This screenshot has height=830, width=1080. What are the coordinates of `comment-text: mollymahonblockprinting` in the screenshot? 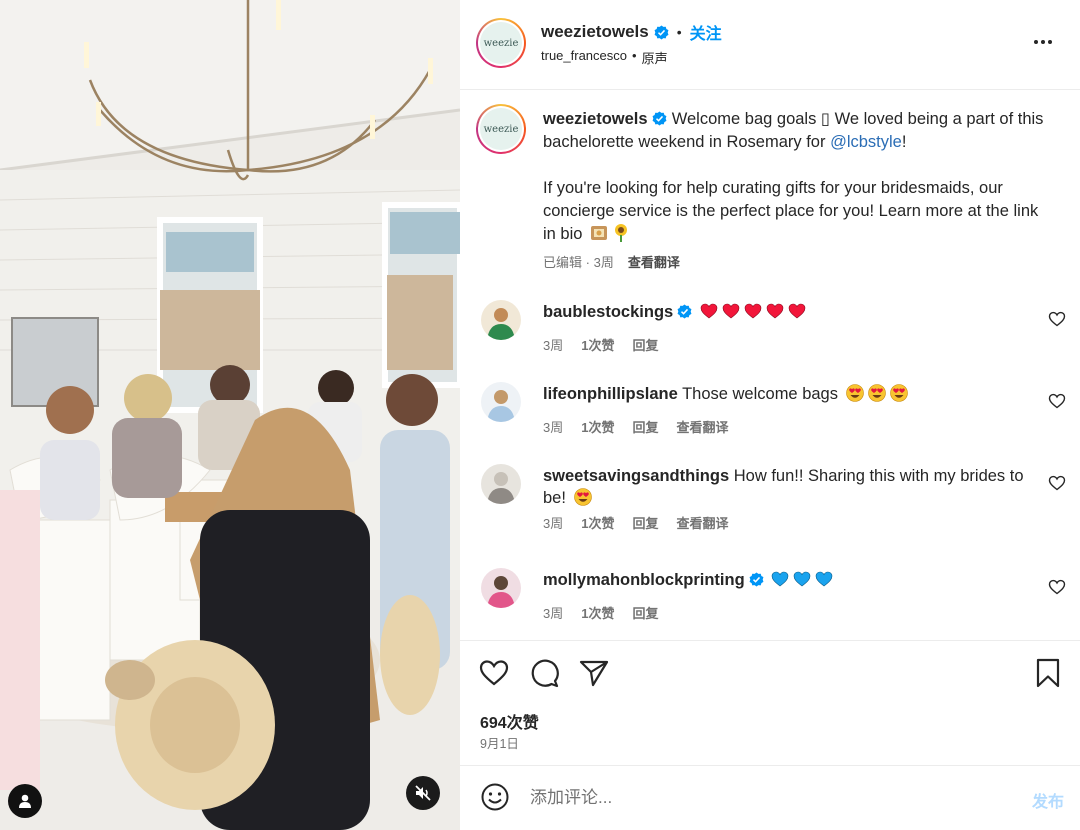 It's located at (788, 580).